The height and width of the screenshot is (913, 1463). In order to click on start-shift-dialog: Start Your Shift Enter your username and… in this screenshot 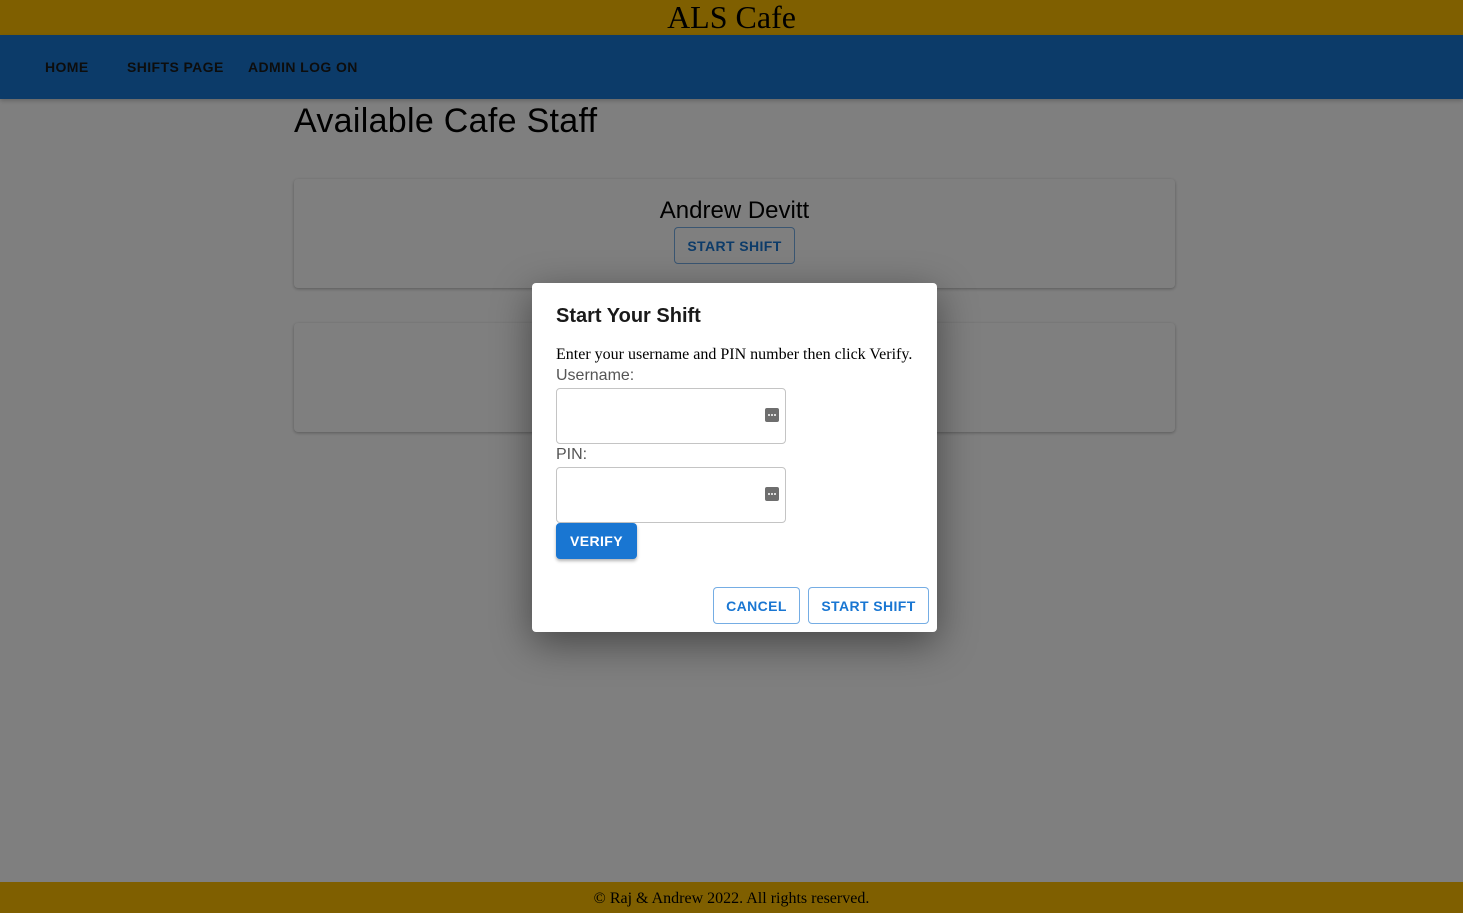, I will do `click(734, 457)`.